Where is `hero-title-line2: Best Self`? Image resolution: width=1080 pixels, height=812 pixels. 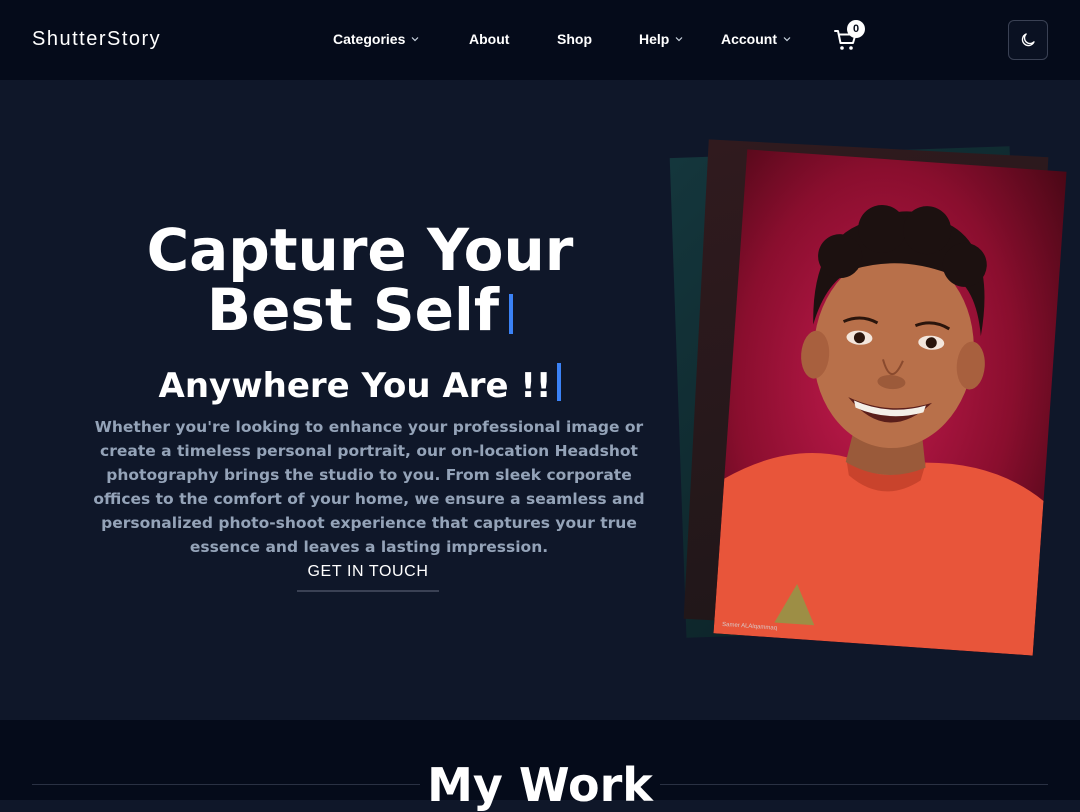
hero-title-line2: Best Self is located at coordinates (353, 310).